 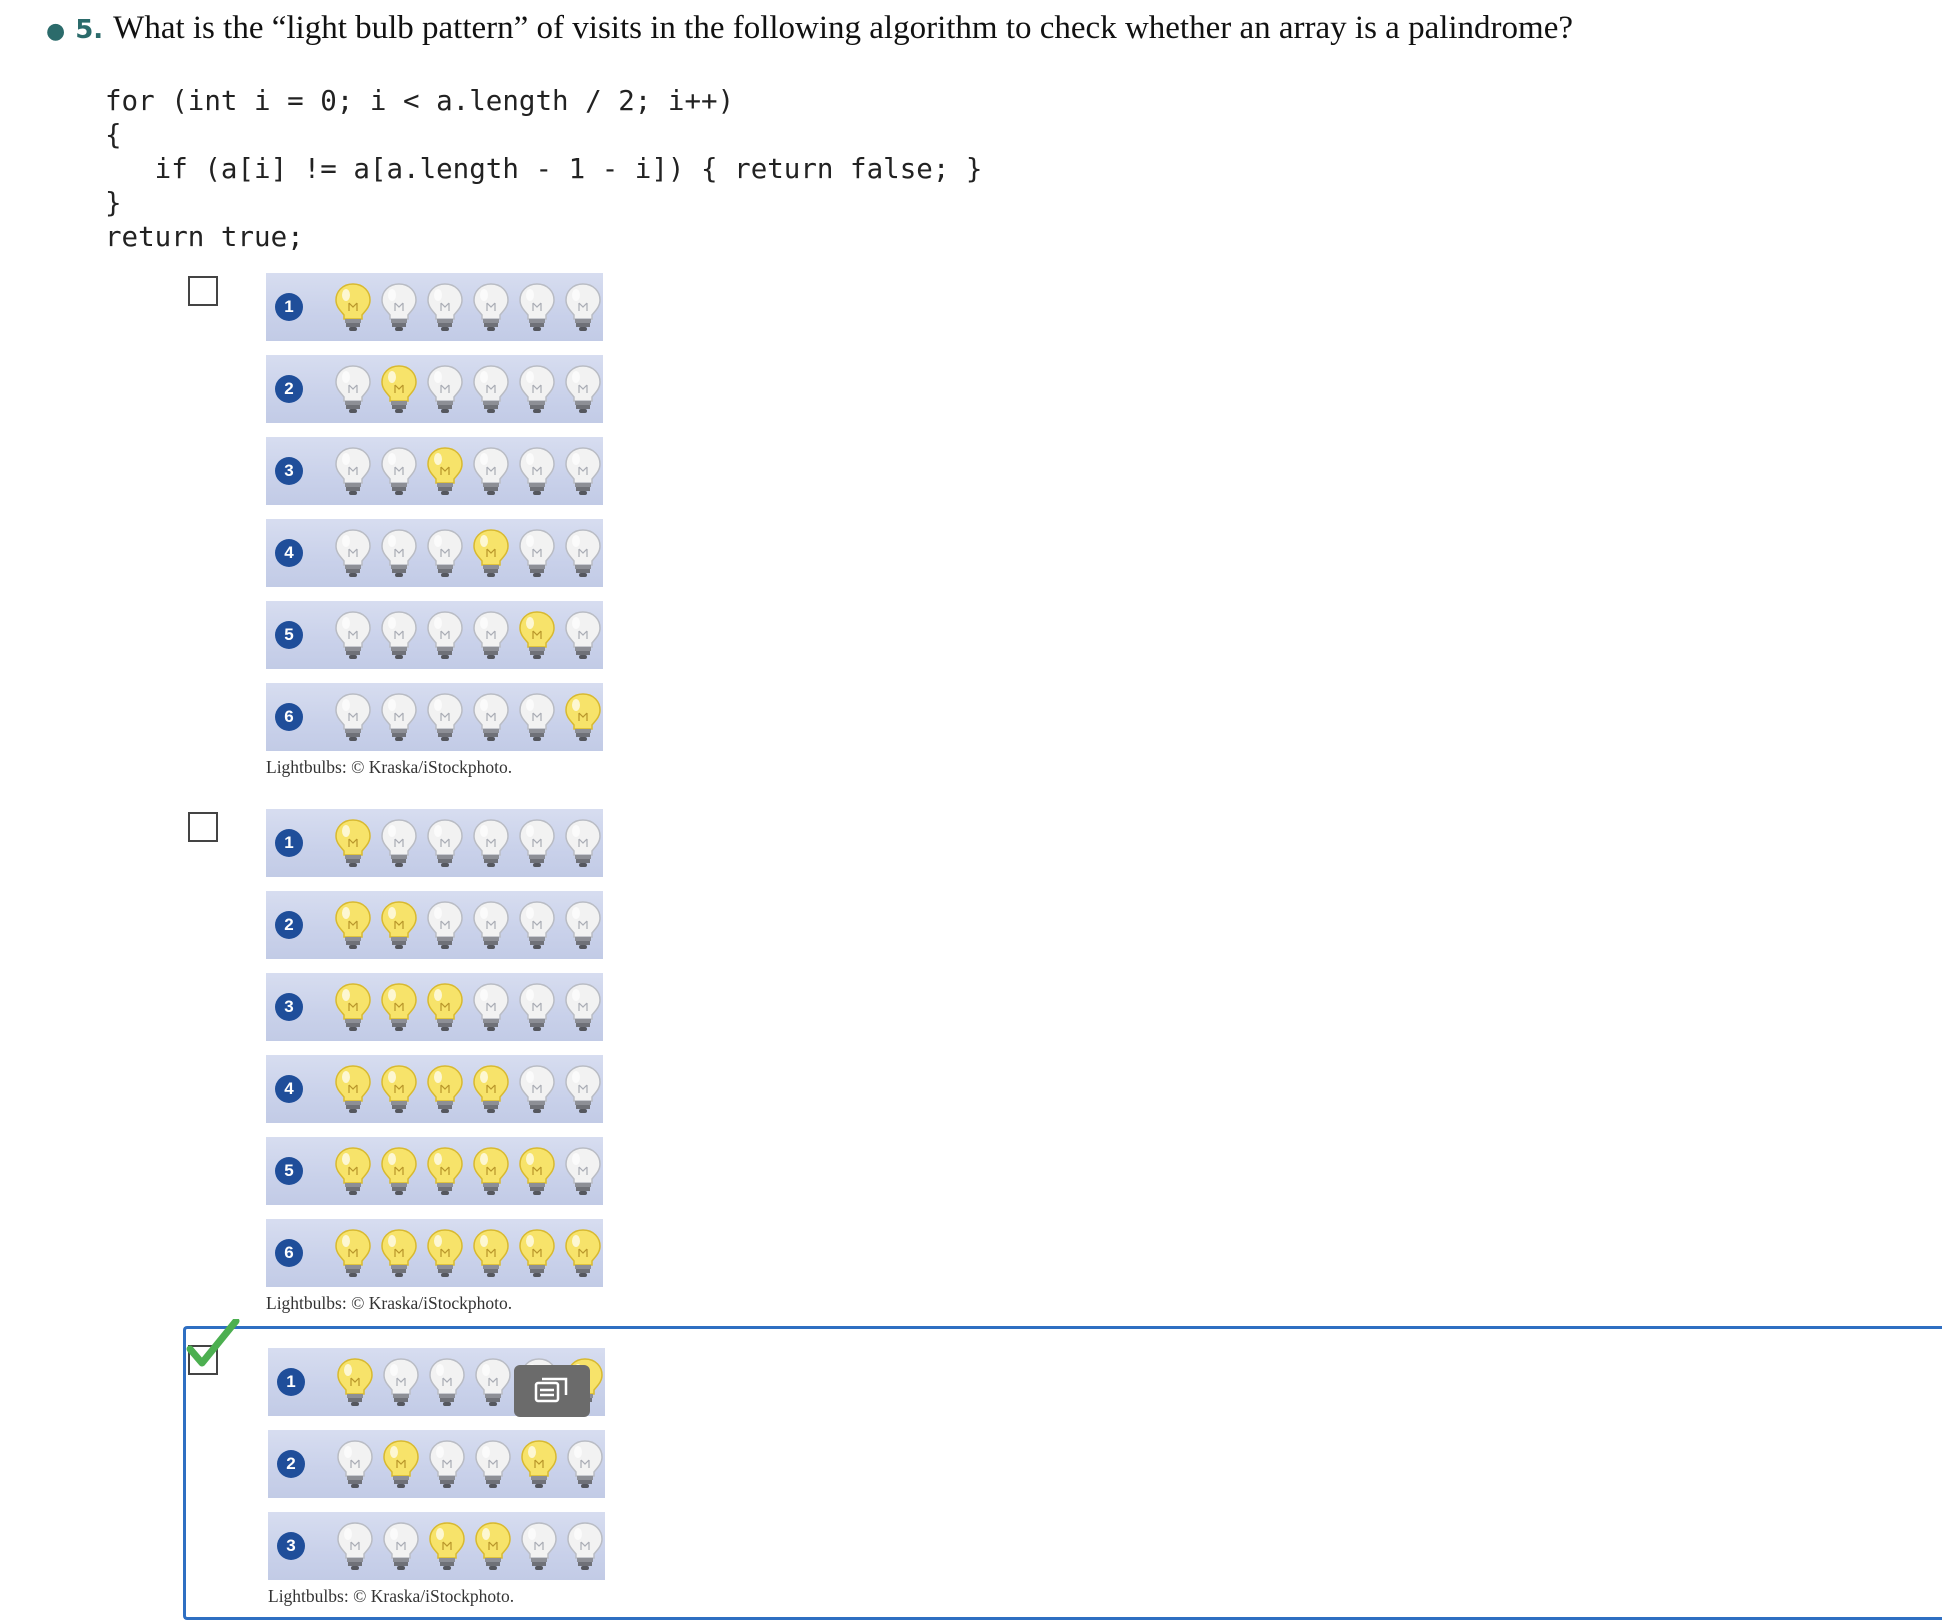 What do you see at coordinates (113, 135) in the screenshot?
I see `code-line: {` at bounding box center [113, 135].